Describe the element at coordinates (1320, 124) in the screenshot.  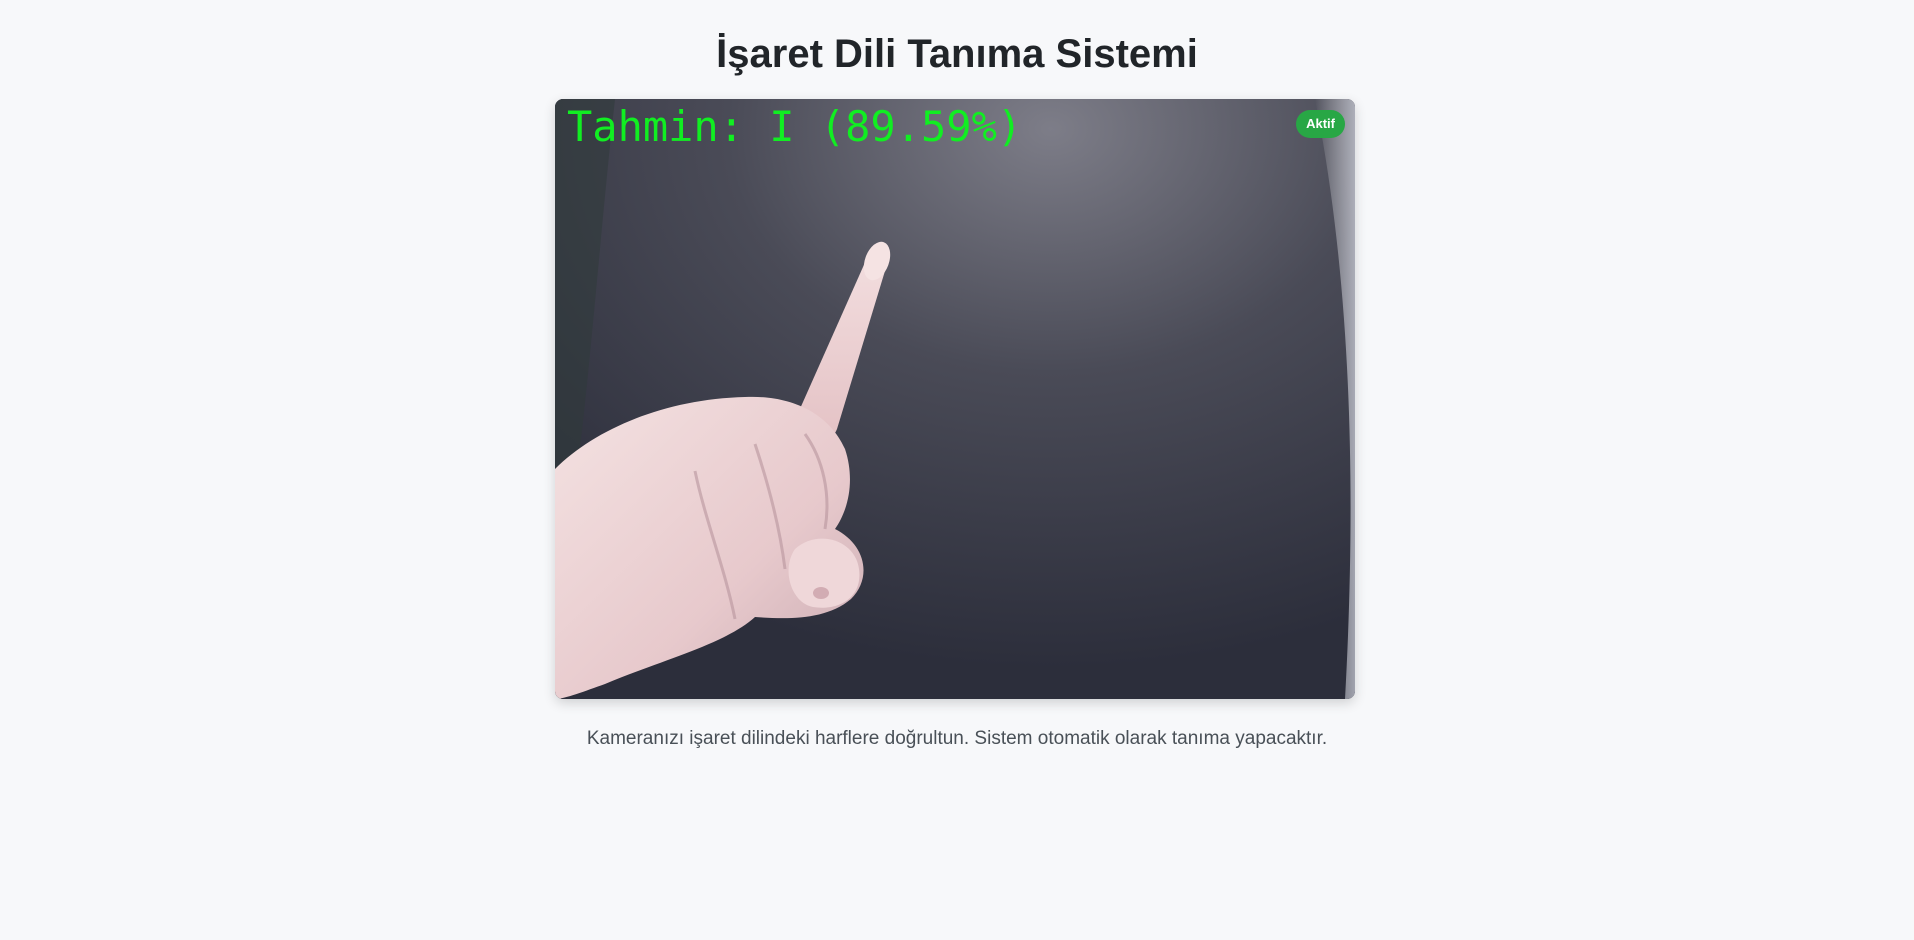
I see `status-badge: Aktif` at that location.